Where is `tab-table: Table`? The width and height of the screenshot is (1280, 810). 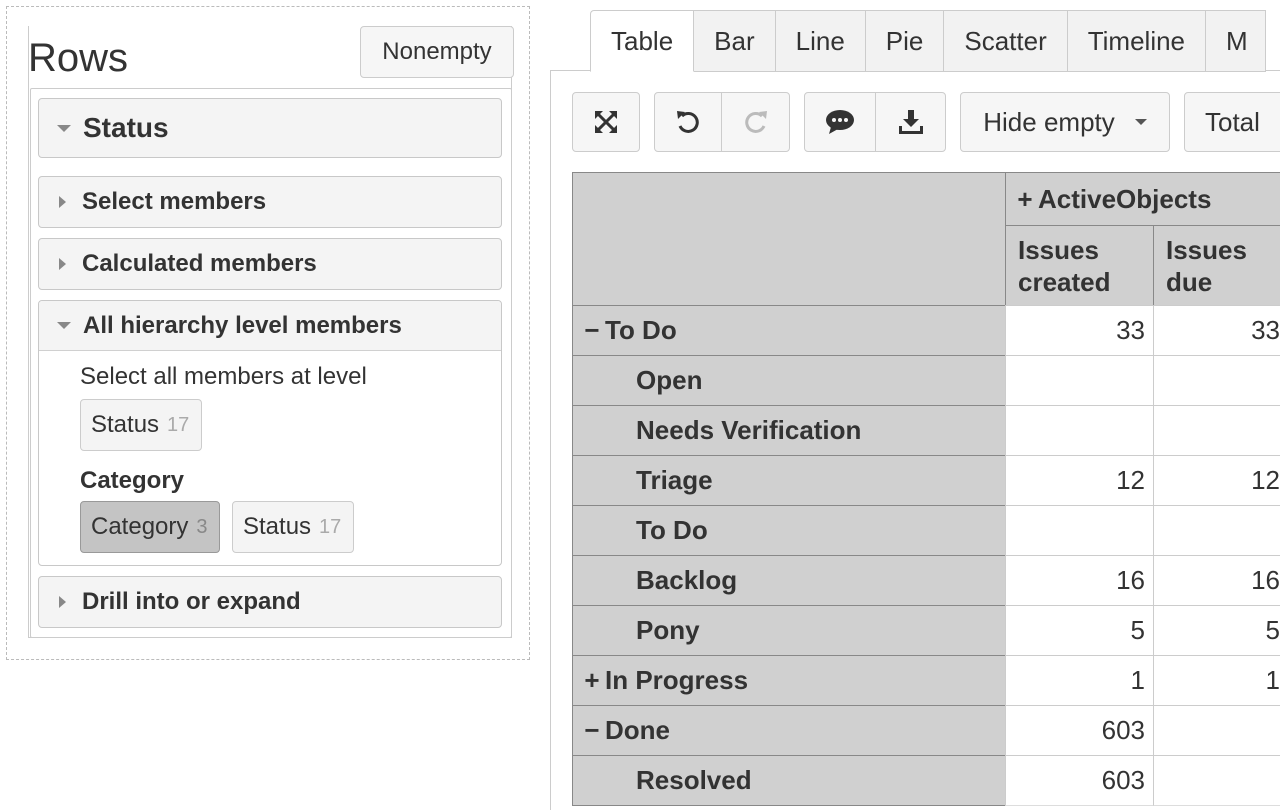
tab-table: Table is located at coordinates (642, 41).